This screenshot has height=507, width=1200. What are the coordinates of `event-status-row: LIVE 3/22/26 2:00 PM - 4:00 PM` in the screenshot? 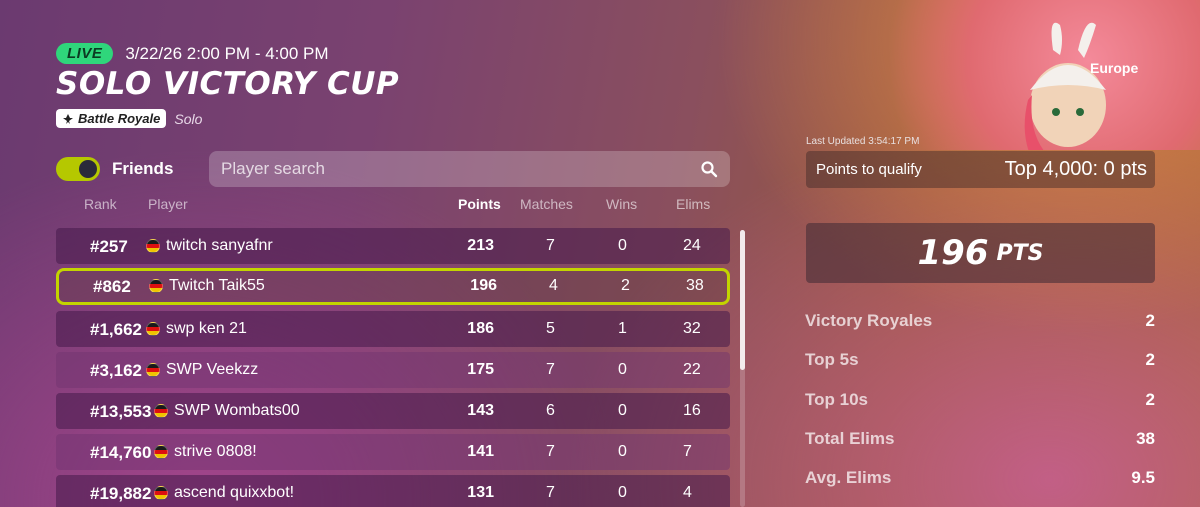 It's located at (192, 53).